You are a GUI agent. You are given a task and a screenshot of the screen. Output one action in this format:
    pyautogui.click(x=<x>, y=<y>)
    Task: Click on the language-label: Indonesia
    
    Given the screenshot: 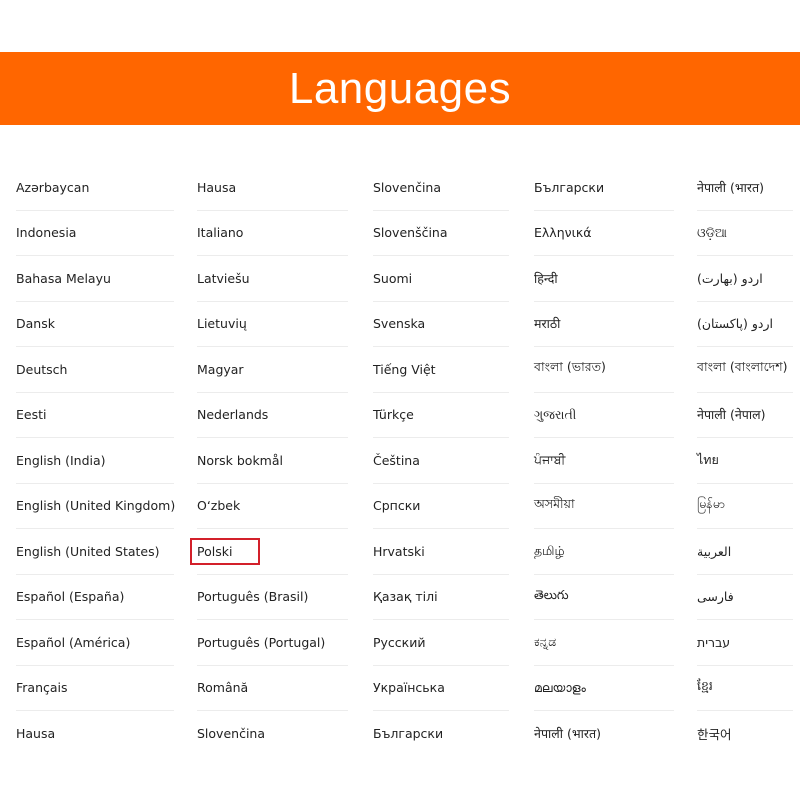 What is the action you would take?
    pyautogui.click(x=46, y=233)
    